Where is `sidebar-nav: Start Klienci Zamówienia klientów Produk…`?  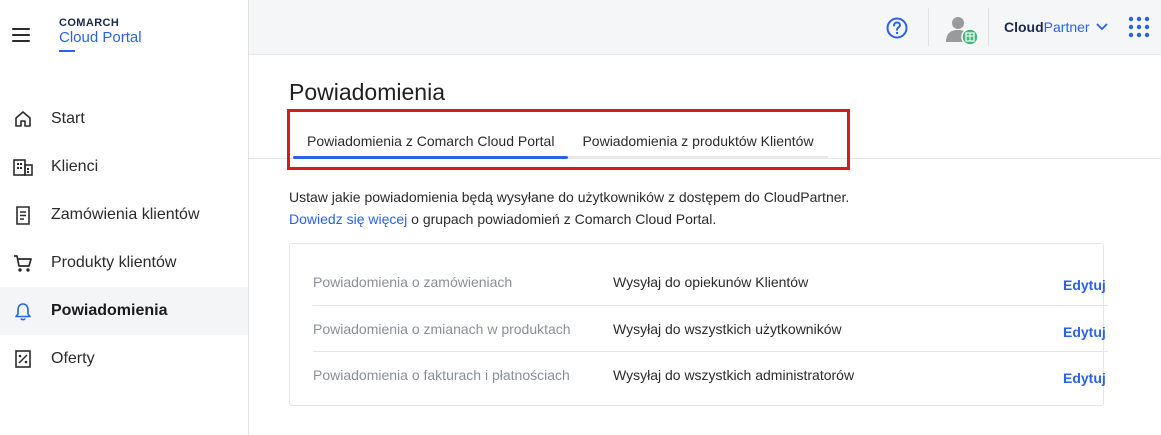 sidebar-nav: Start Klienci Zamówienia klientów Produk… is located at coordinates (124, 239).